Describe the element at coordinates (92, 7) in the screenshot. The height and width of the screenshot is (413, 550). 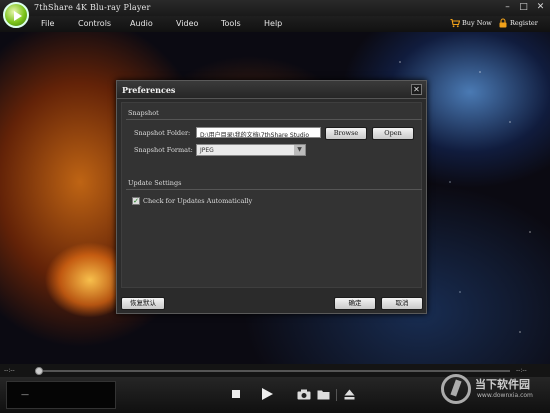
I see `app-title: 7thShare 4K Blu-ray Player` at that location.